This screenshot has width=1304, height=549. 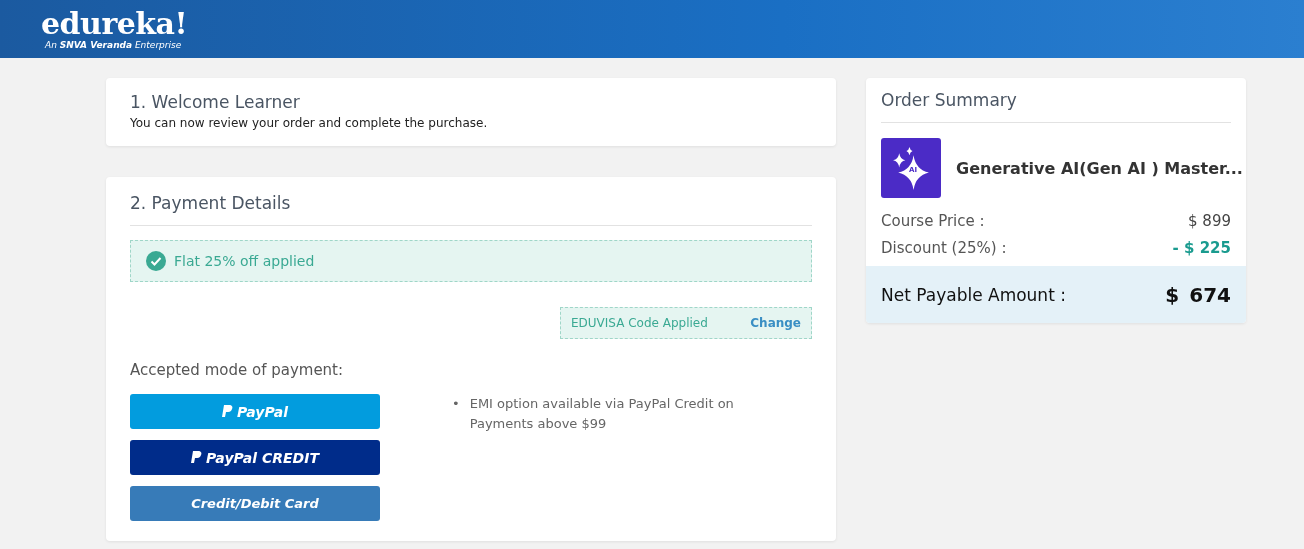 I want to click on section-title: 1. Welcome Learner, so click(x=215, y=102).